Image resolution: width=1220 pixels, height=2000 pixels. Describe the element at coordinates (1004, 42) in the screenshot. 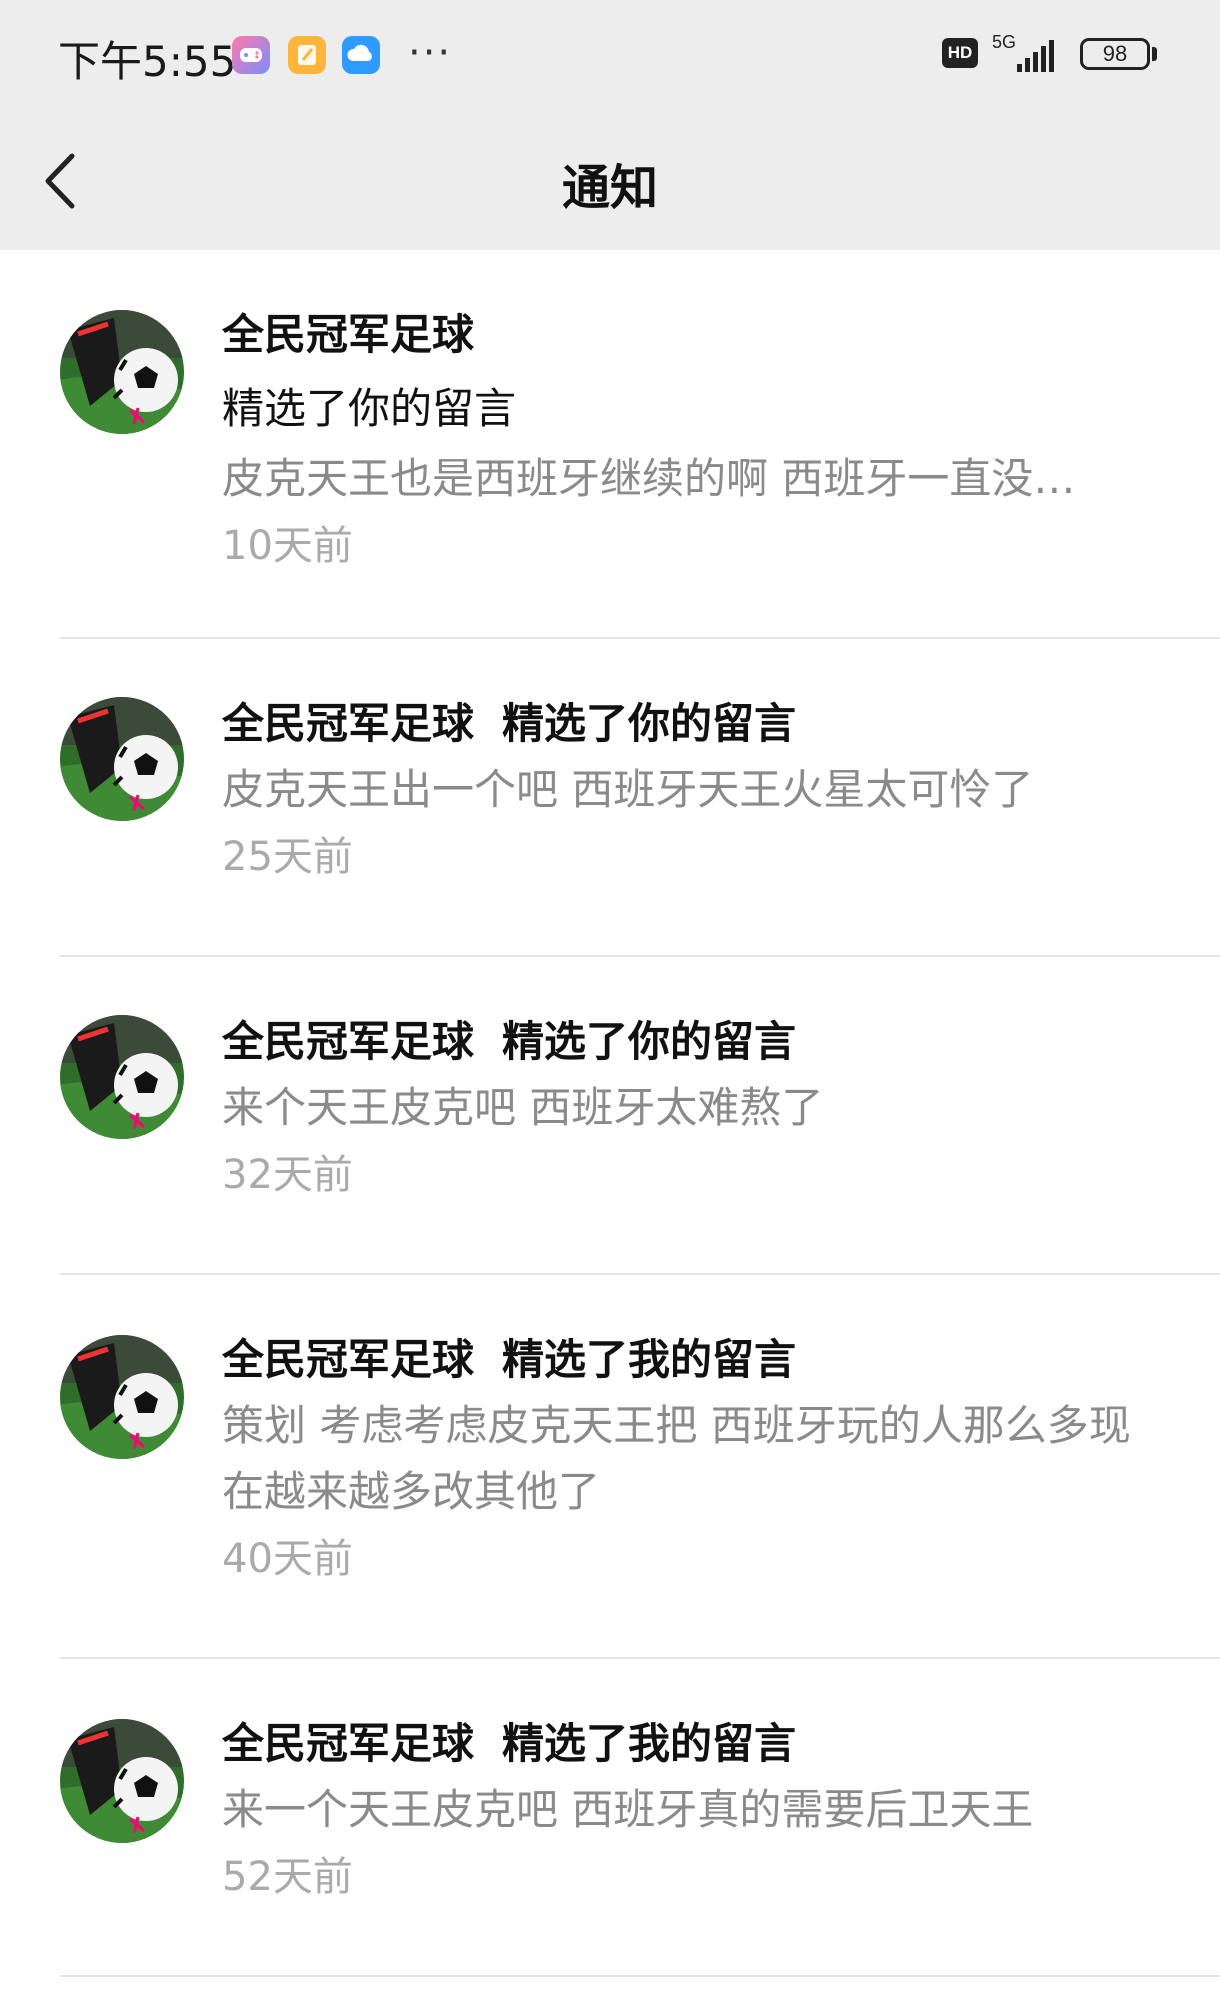

I see `network-type: 5G` at that location.